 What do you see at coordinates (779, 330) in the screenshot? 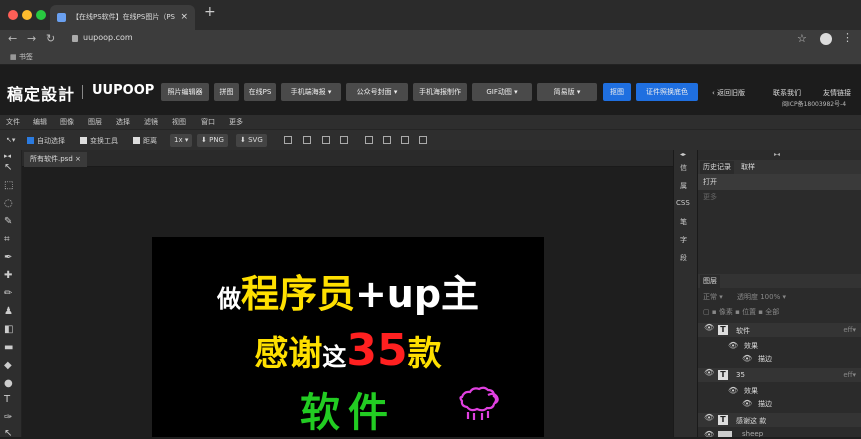
I see `layer-row: 👁 T 软件 eff▾` at bounding box center [779, 330].